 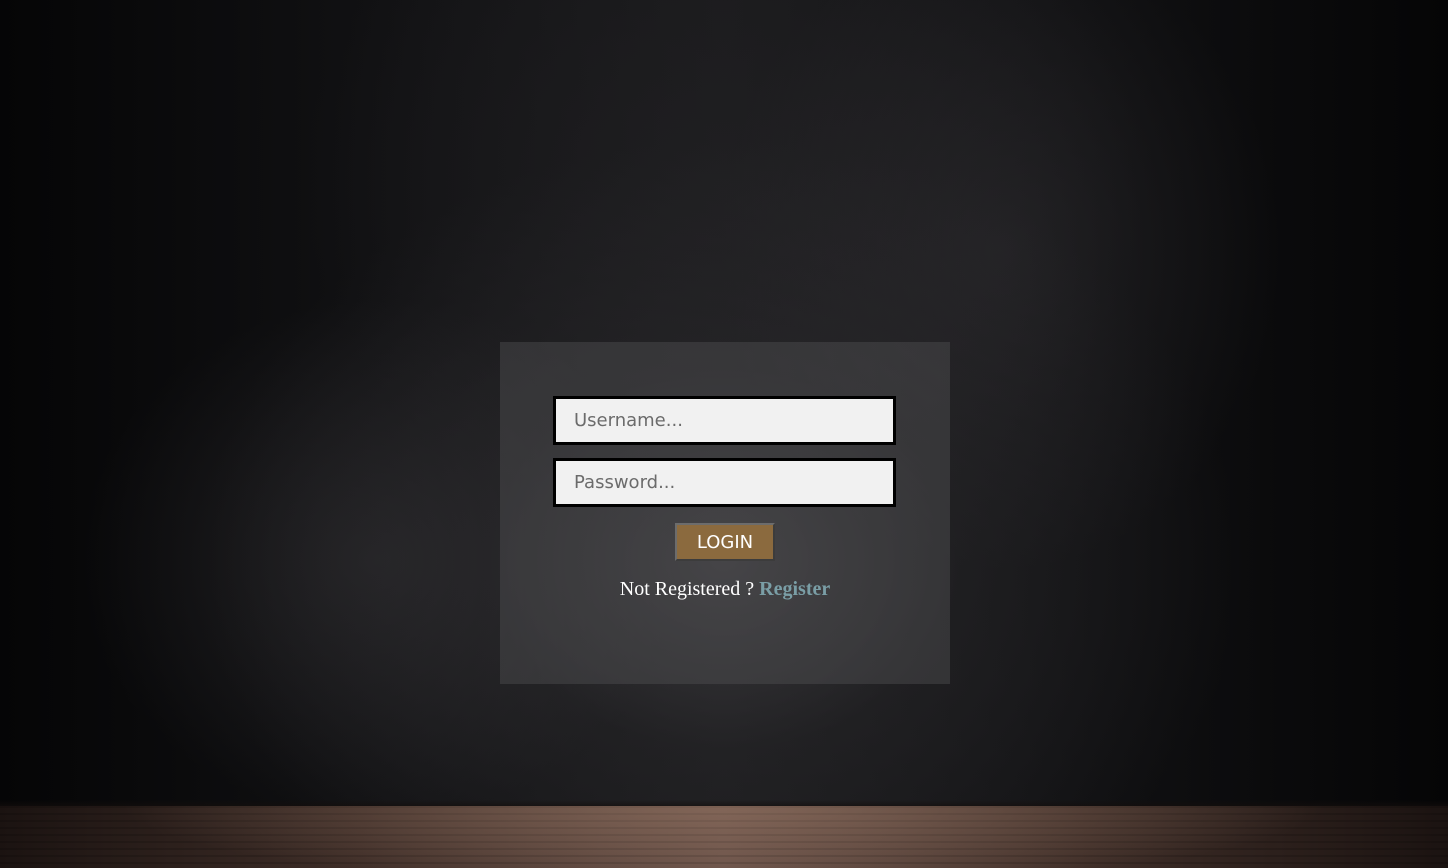 I want to click on login-button: LOGIN, so click(x=725, y=542).